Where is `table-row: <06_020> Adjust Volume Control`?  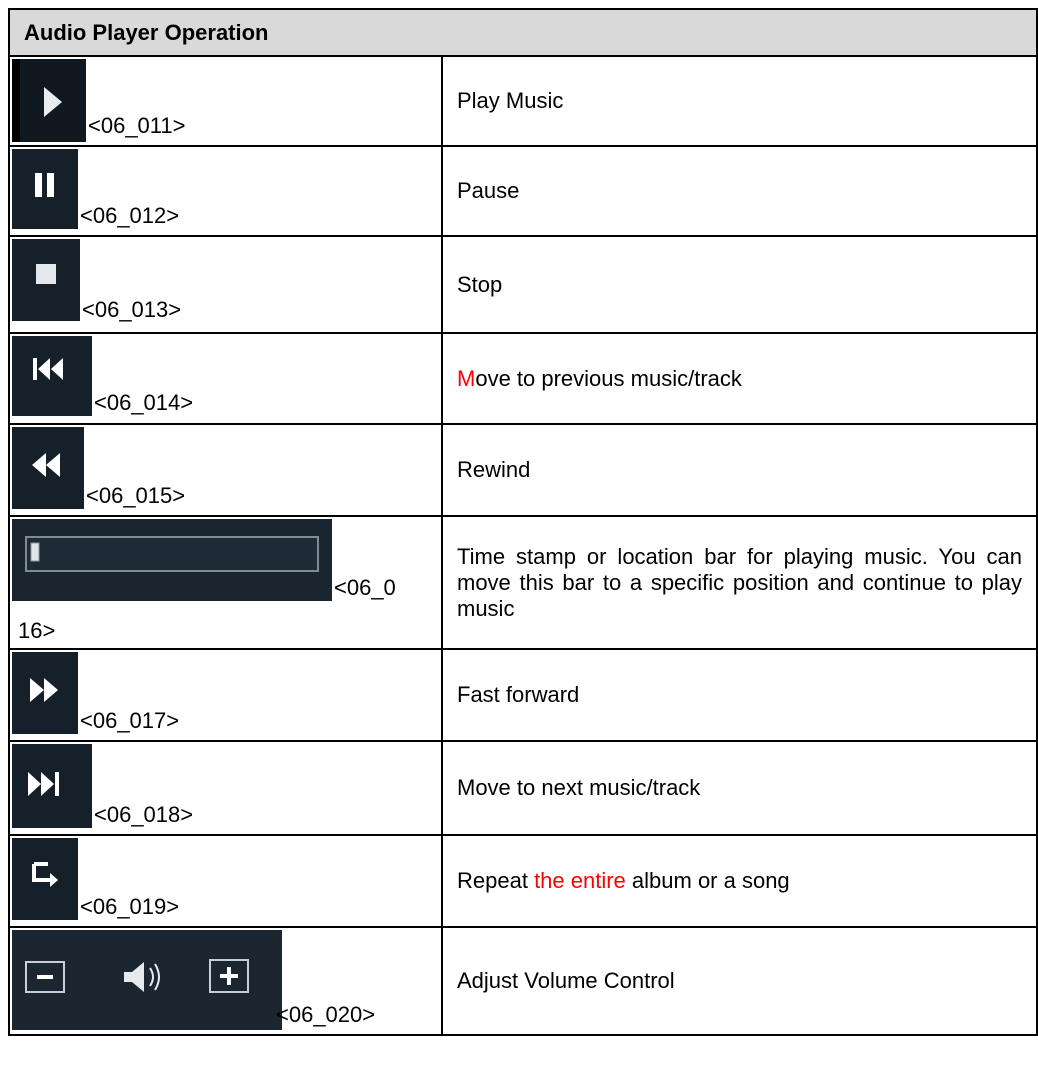 table-row: <06_020> Adjust Volume Control is located at coordinates (523, 981).